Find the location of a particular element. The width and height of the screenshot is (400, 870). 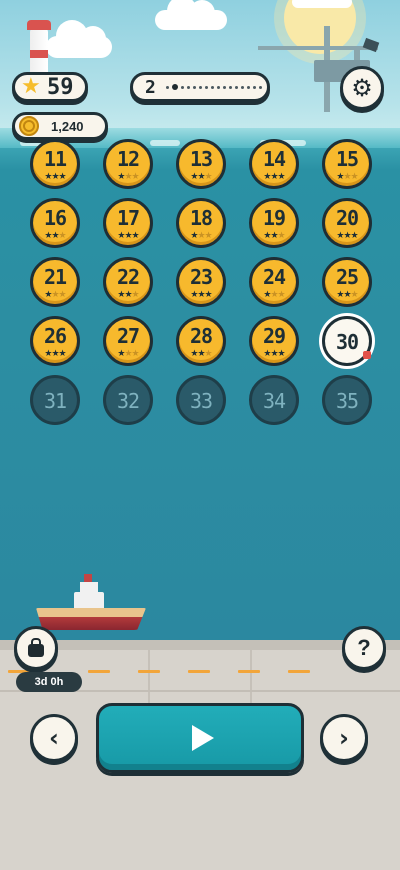

chevron-right-icon: › is located at coordinates (344, 738).